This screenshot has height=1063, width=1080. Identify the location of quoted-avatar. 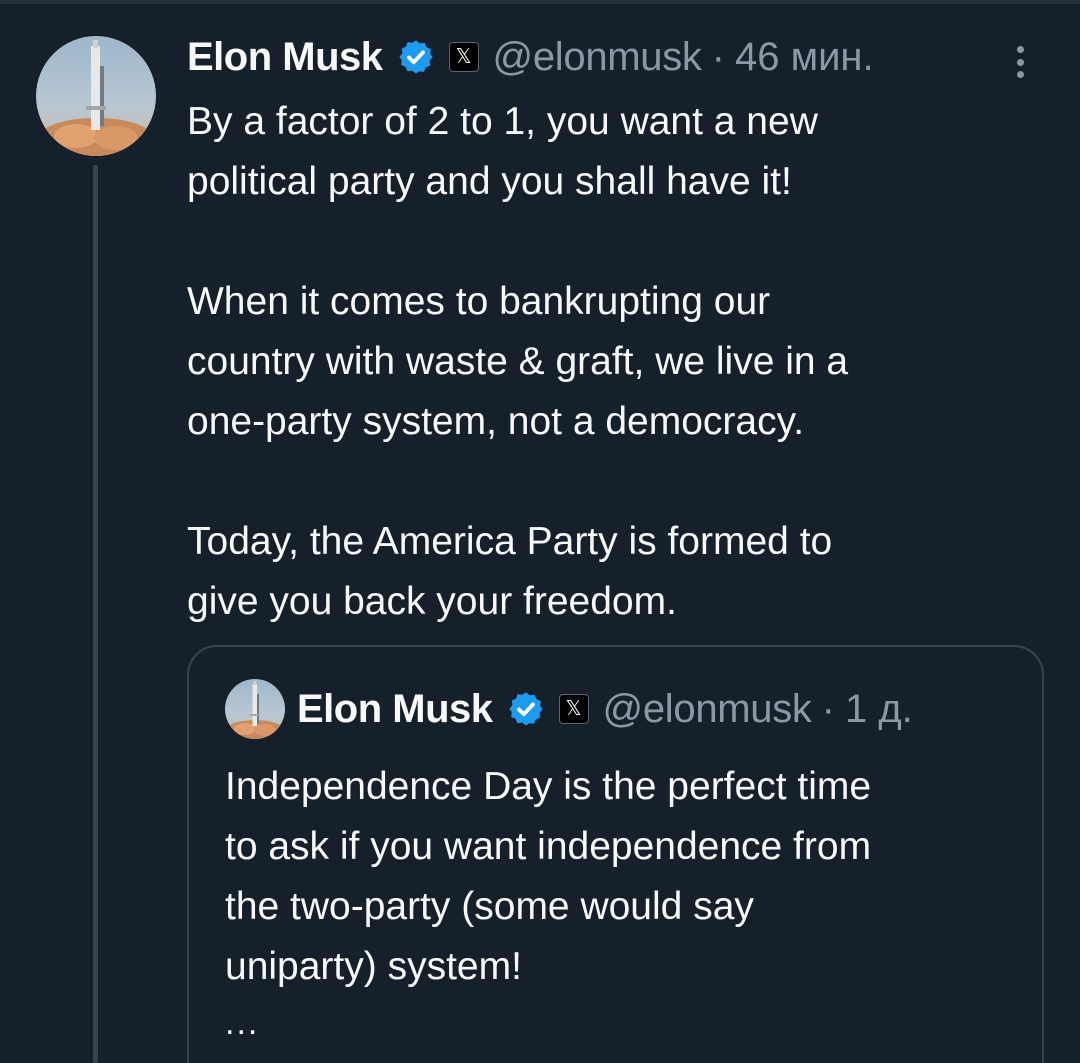
(255, 709).